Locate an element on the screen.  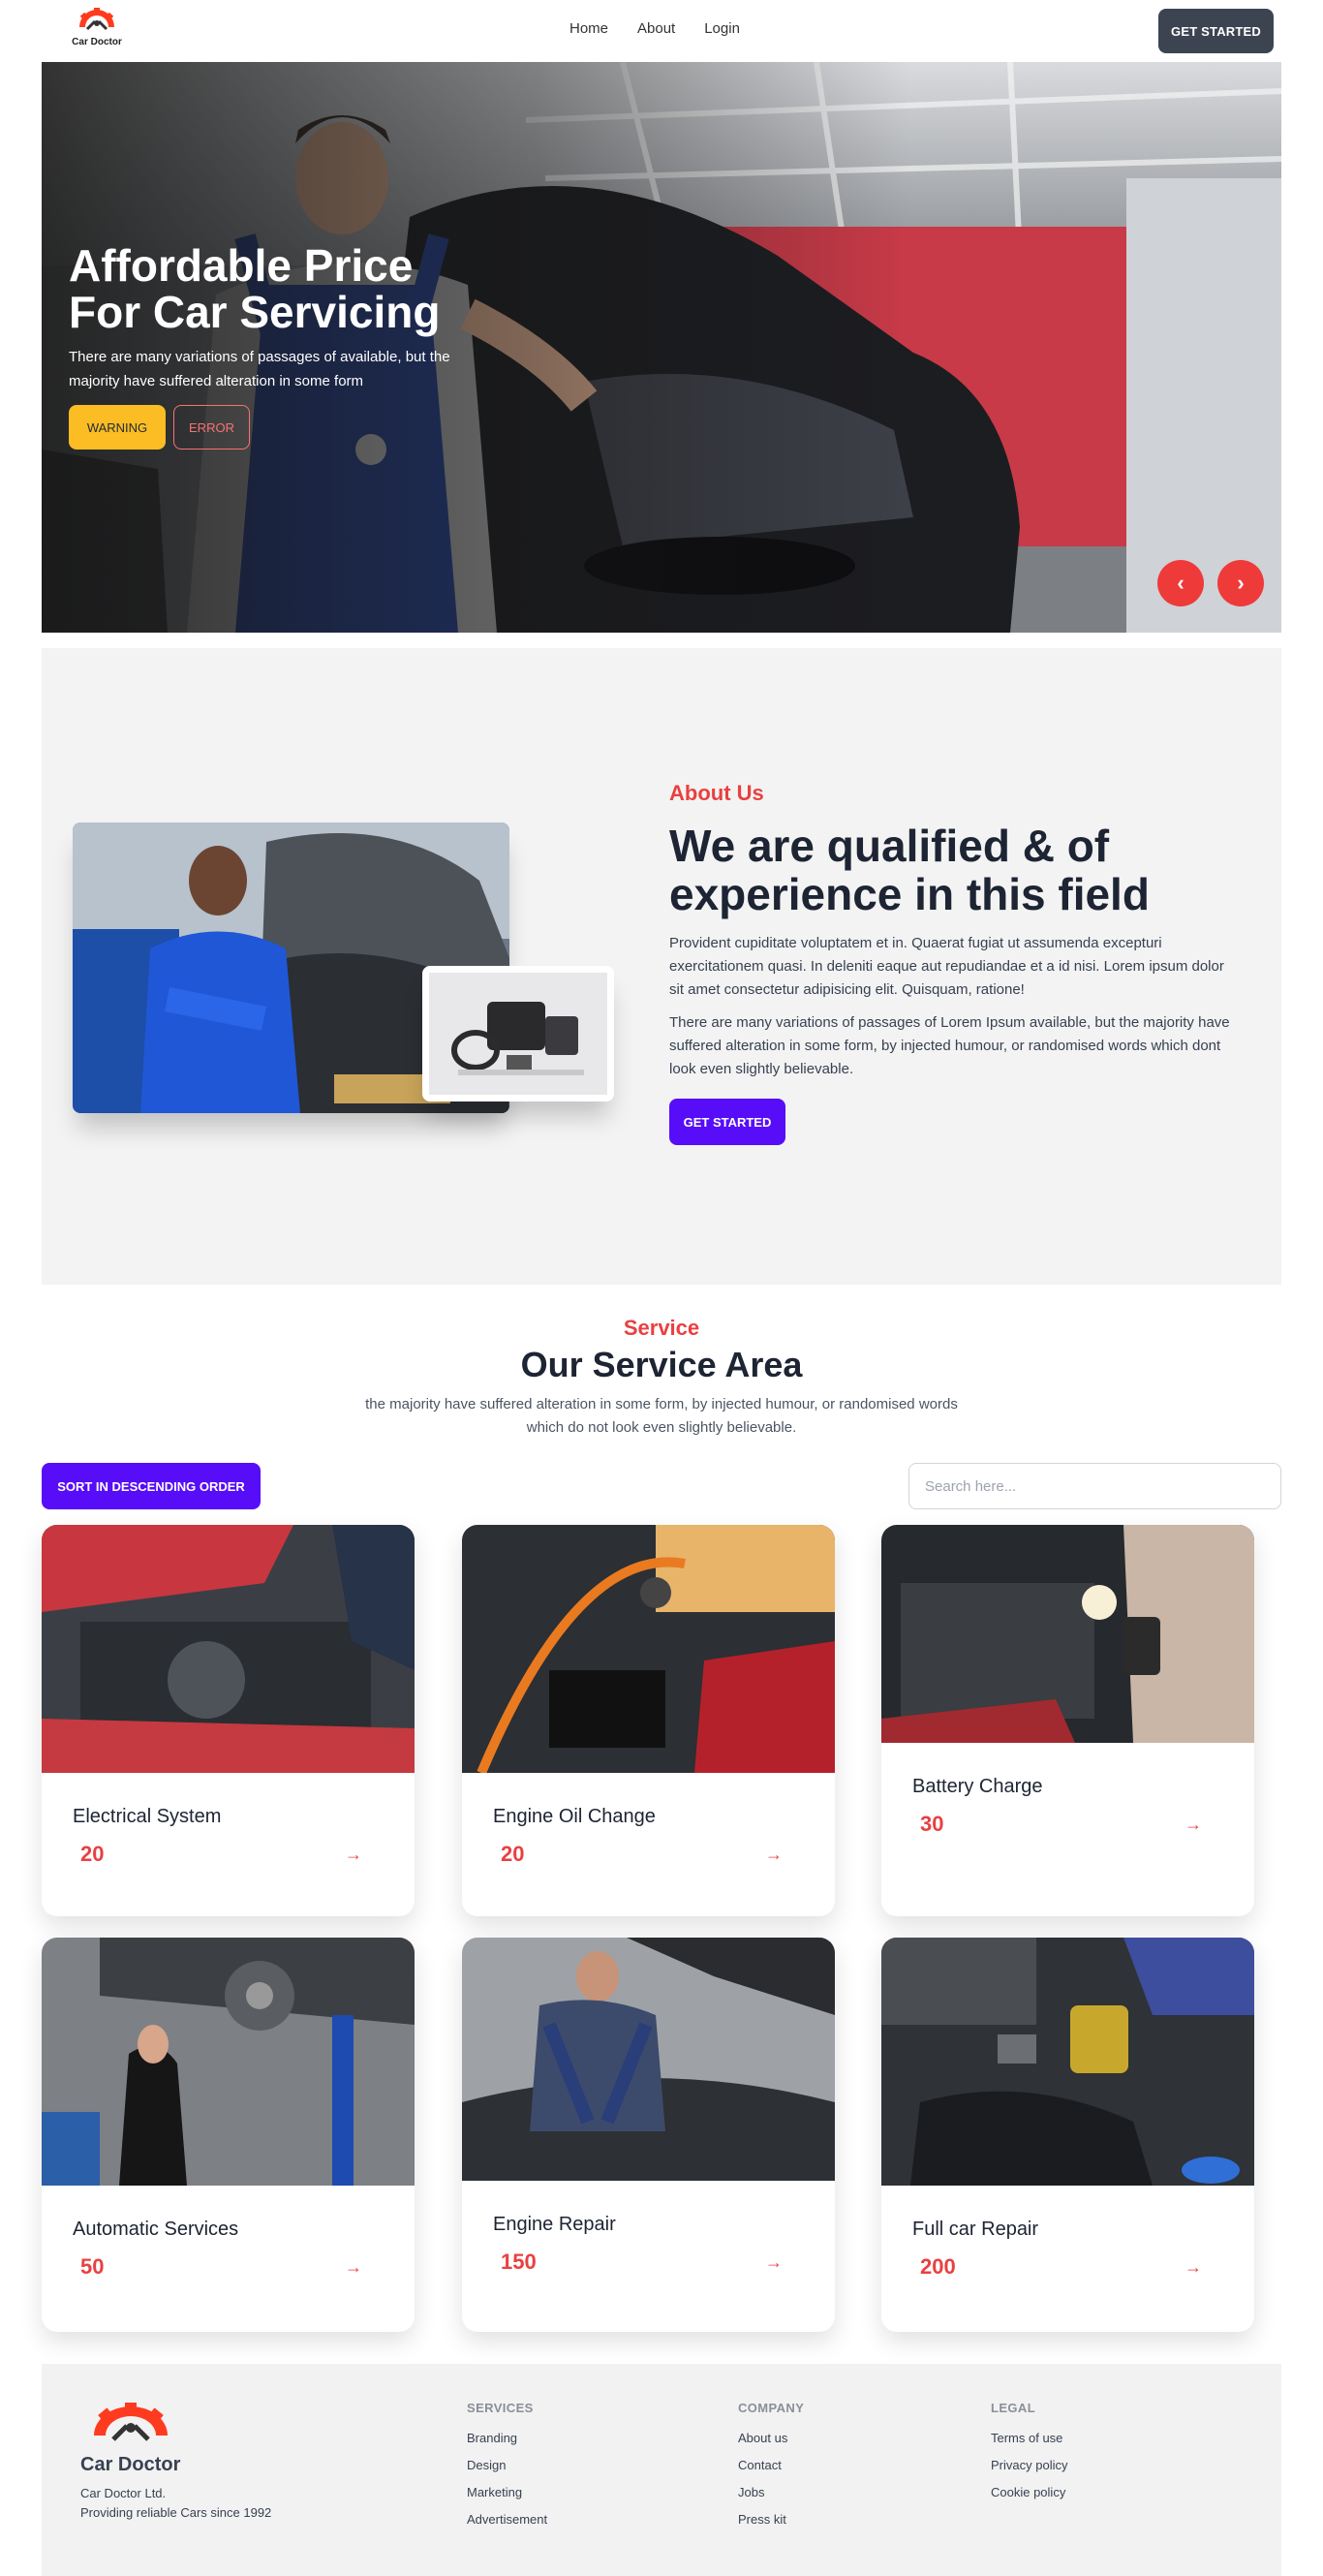
hero-title-line-2: For Car Servicing is located at coordinates (255, 312).